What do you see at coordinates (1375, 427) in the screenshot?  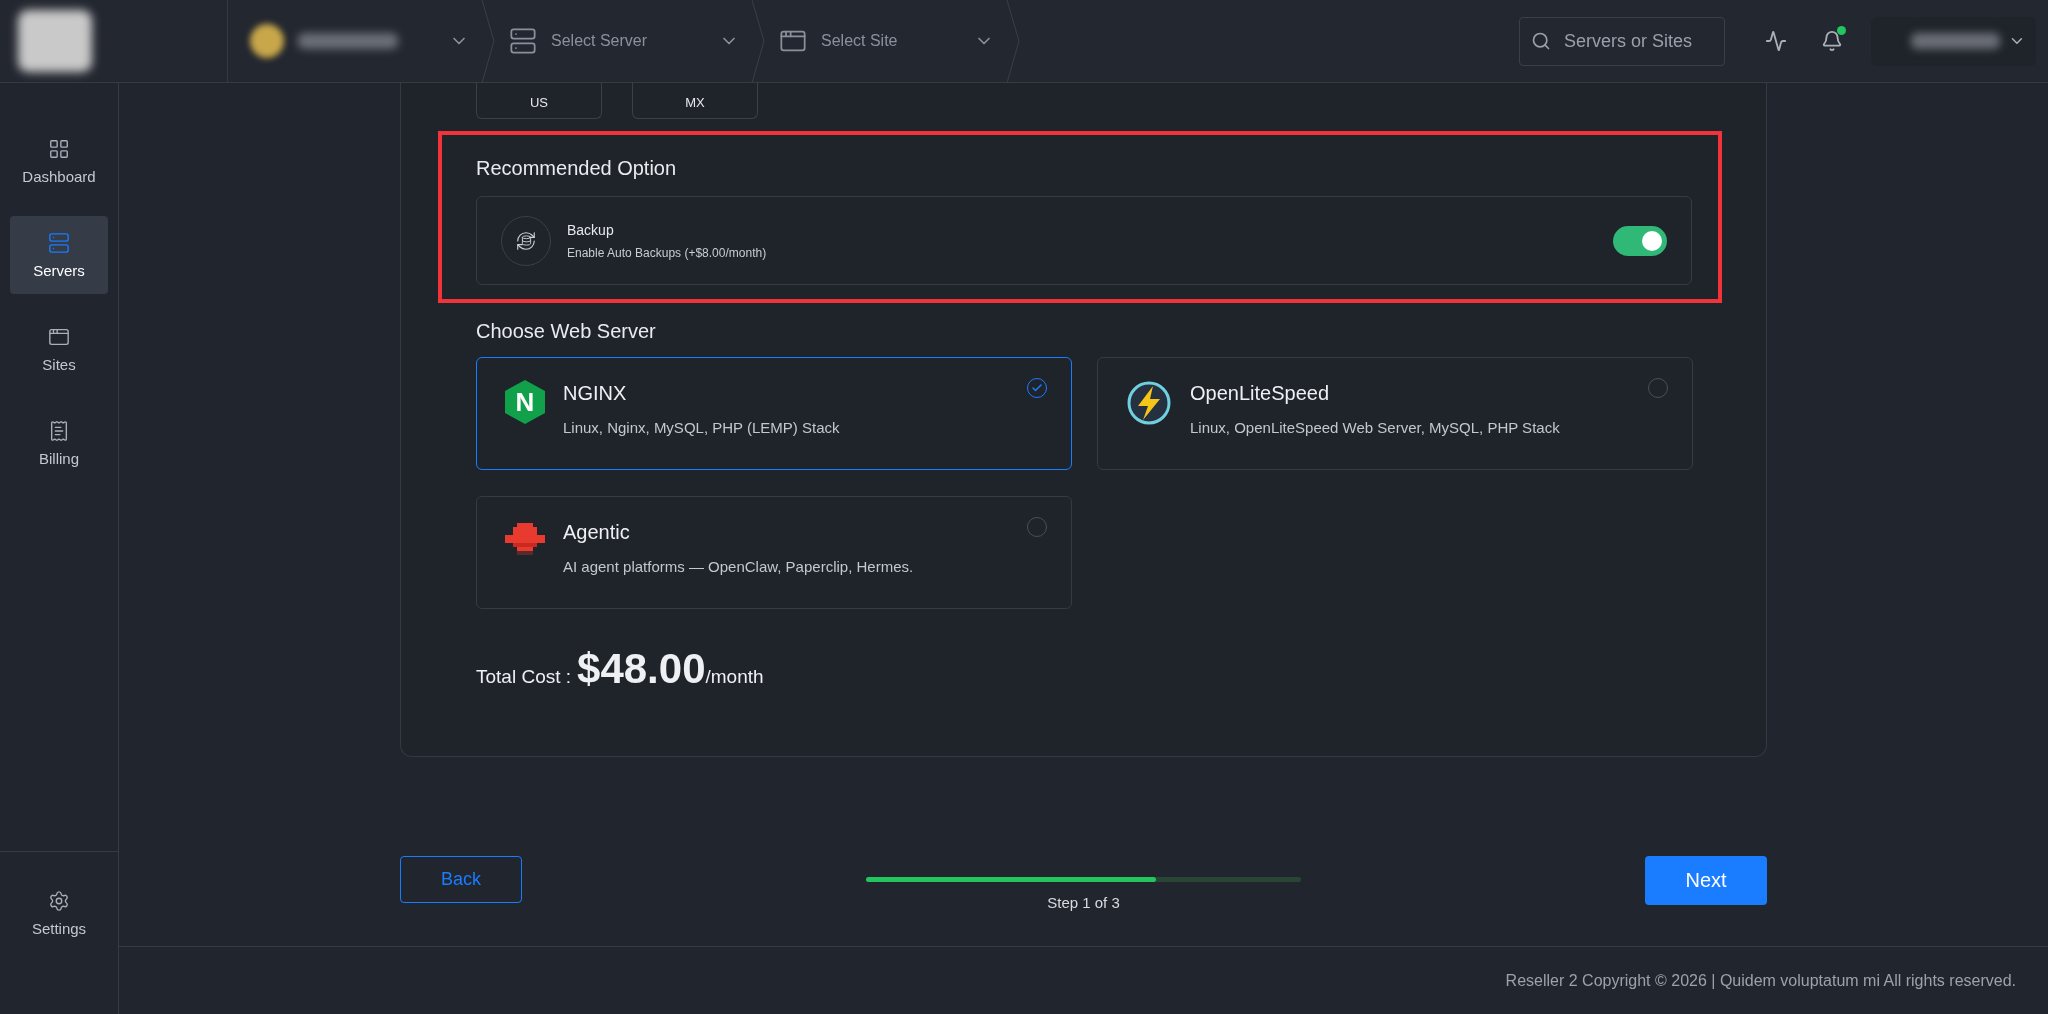 I see `option-description: Linux, OpenLiteSpeed Web Server, MySQL, PHP Stack` at bounding box center [1375, 427].